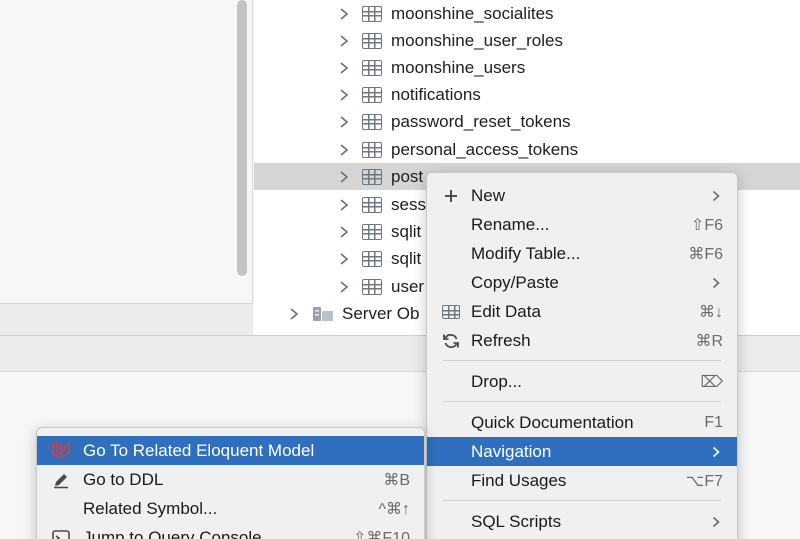 This screenshot has width=800, height=539. Describe the element at coordinates (582, 282) in the screenshot. I see `menu-item-copy-paste: Copy/Paste` at that location.